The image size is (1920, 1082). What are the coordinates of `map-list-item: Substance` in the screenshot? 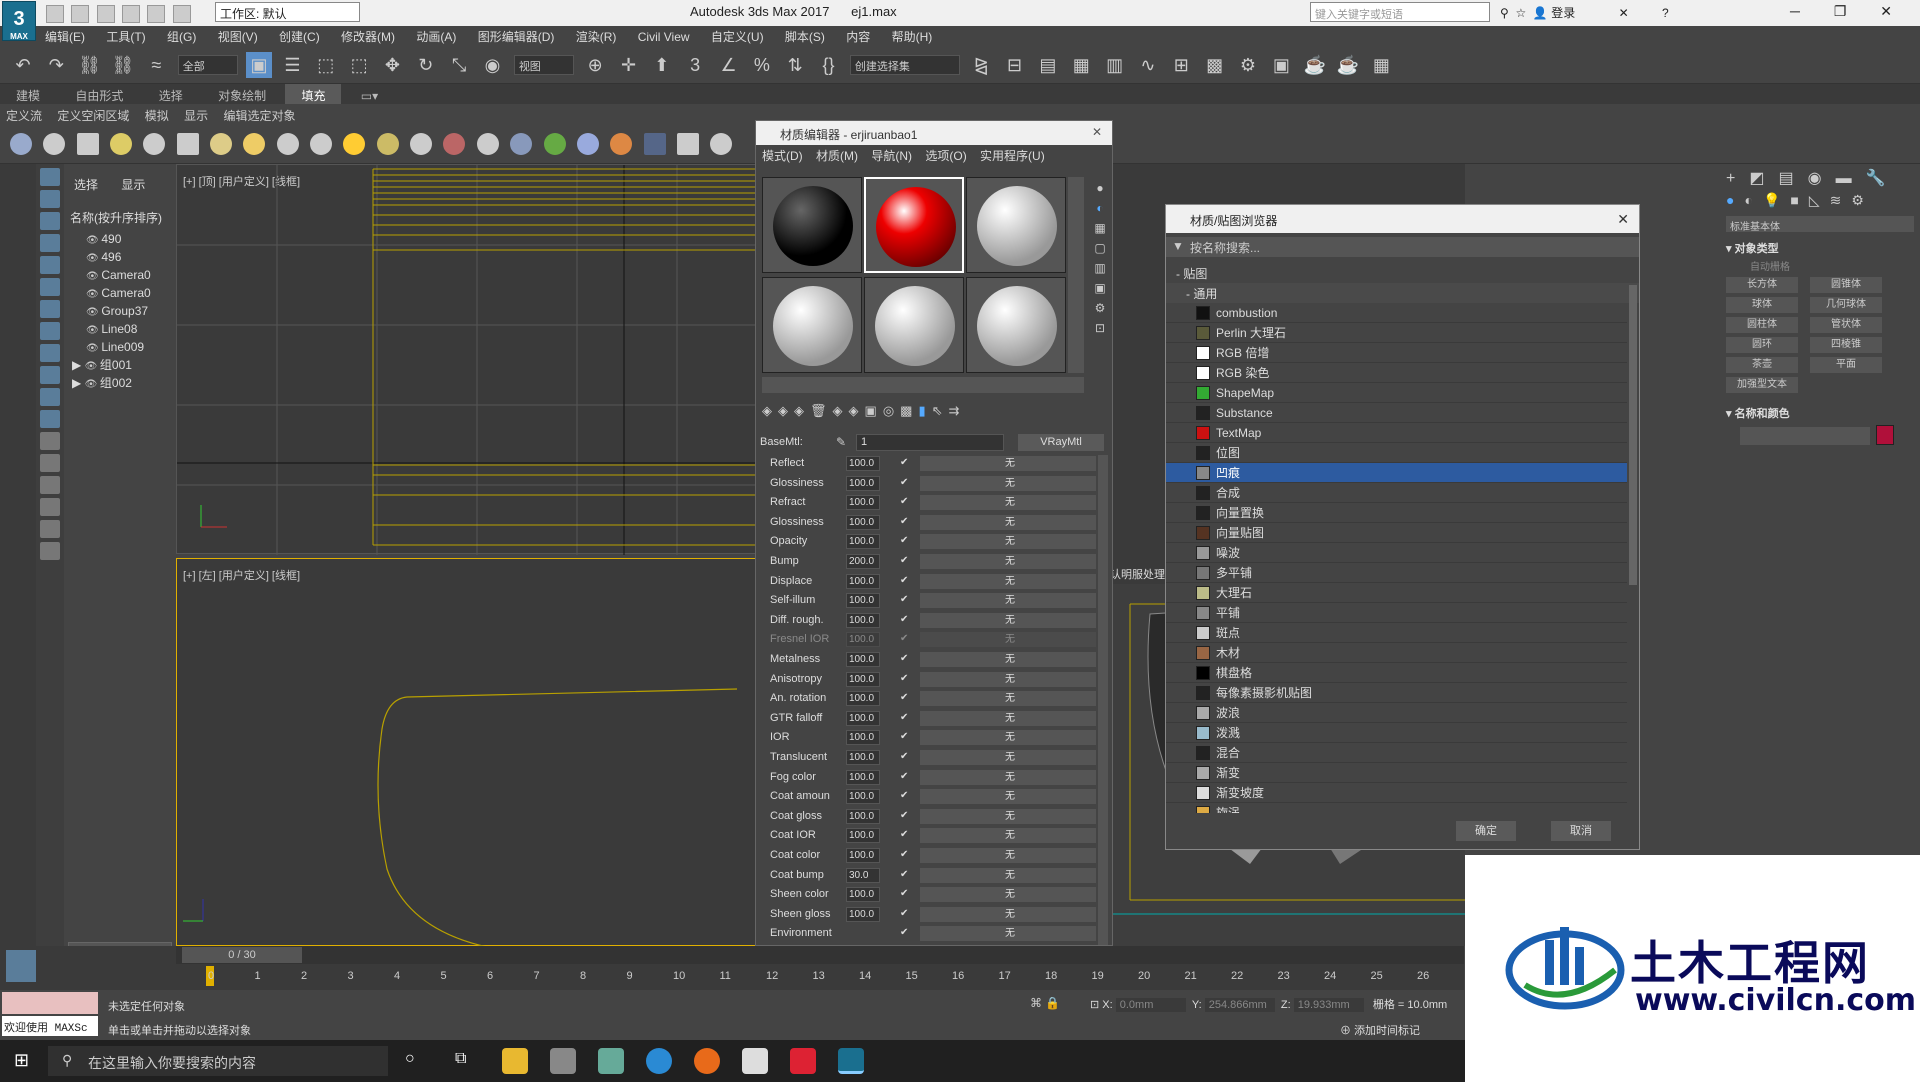 It's located at (1396, 413).